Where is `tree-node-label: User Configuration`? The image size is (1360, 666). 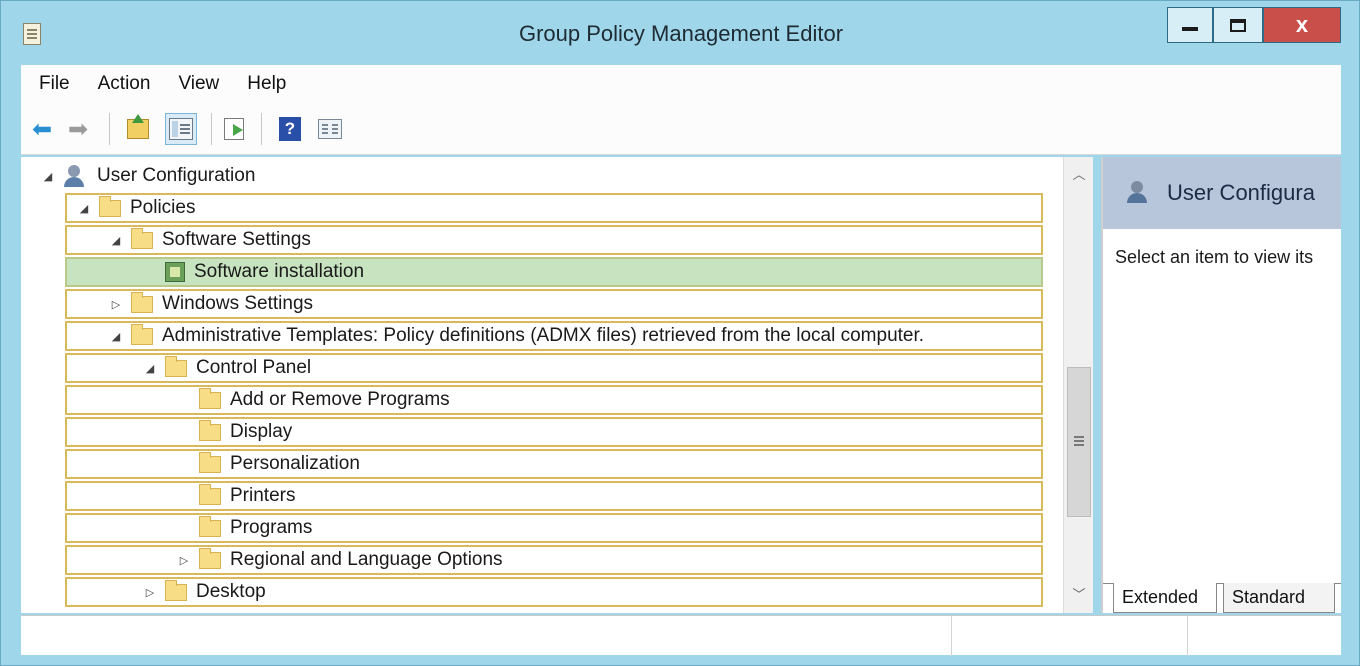 tree-node-label: User Configuration is located at coordinates (176, 175).